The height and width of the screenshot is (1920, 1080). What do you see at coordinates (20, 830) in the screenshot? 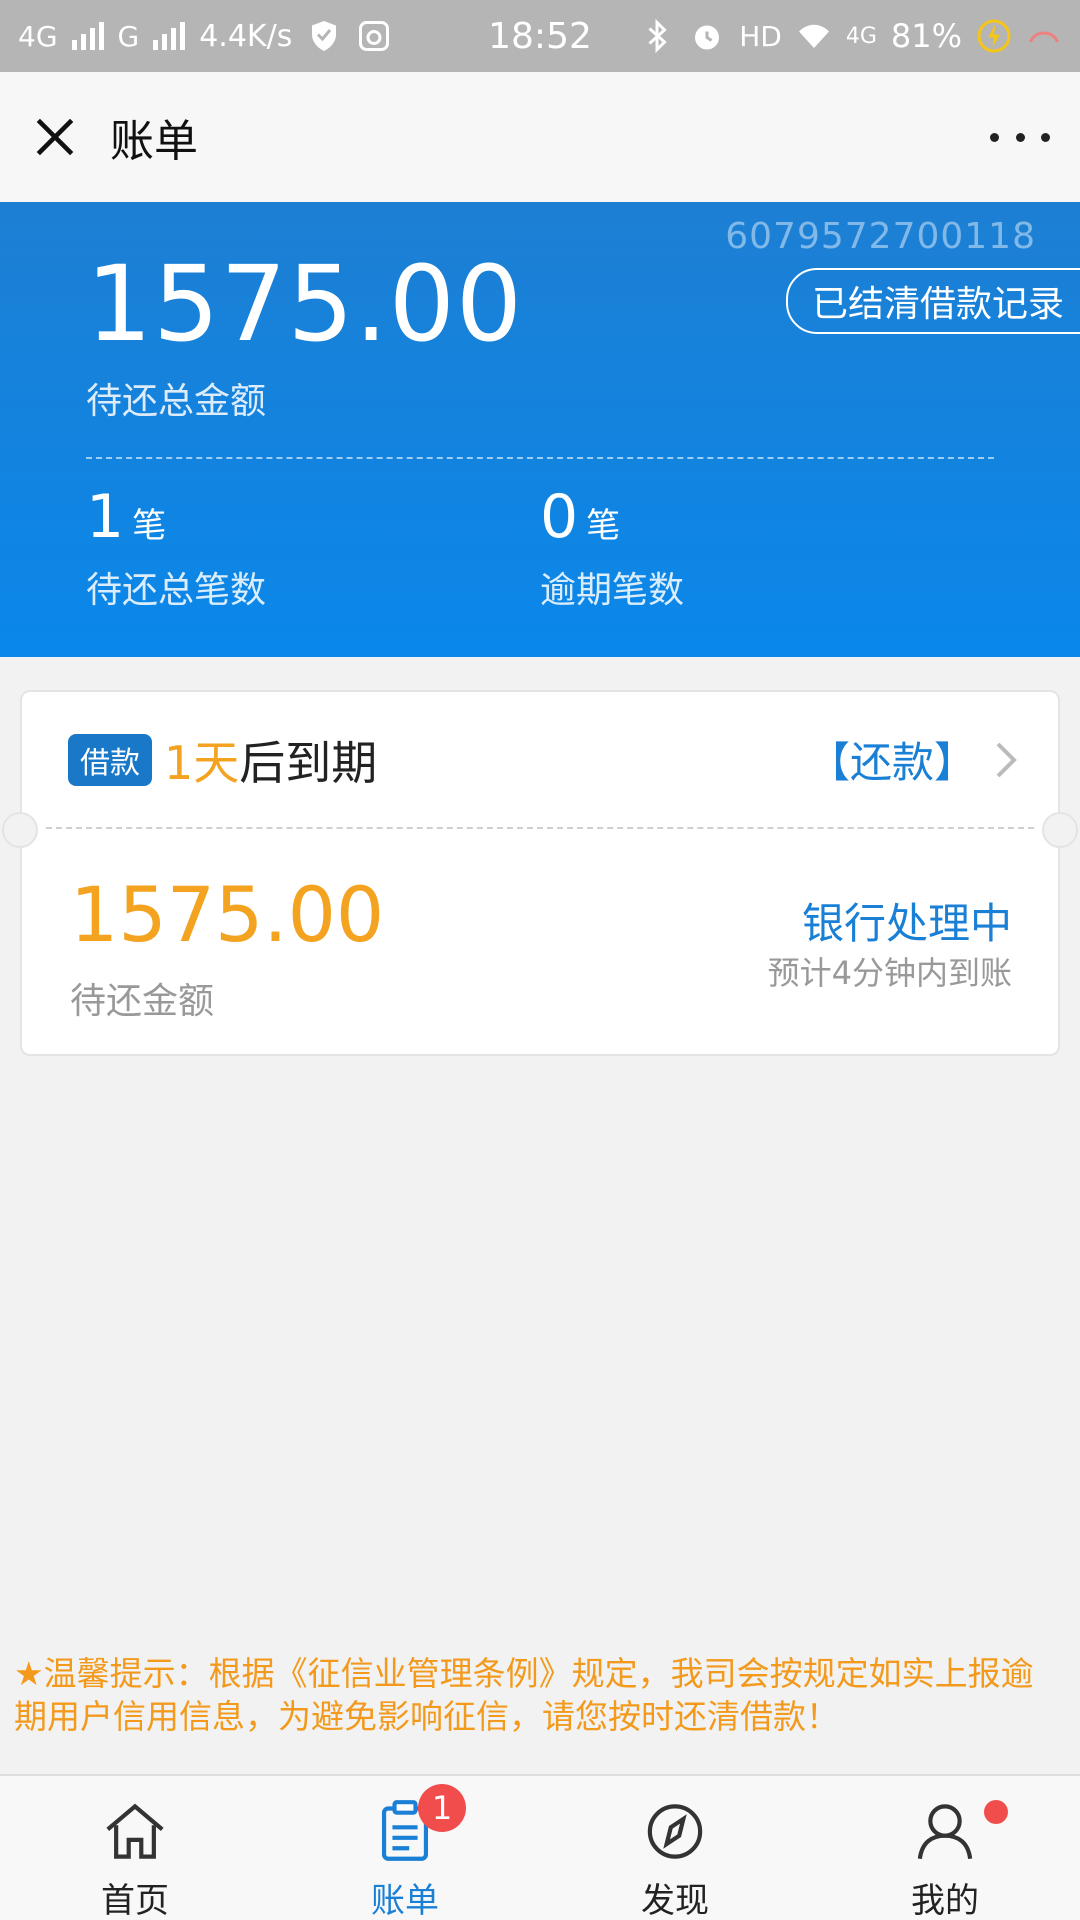
I see `card-notch-left` at bounding box center [20, 830].